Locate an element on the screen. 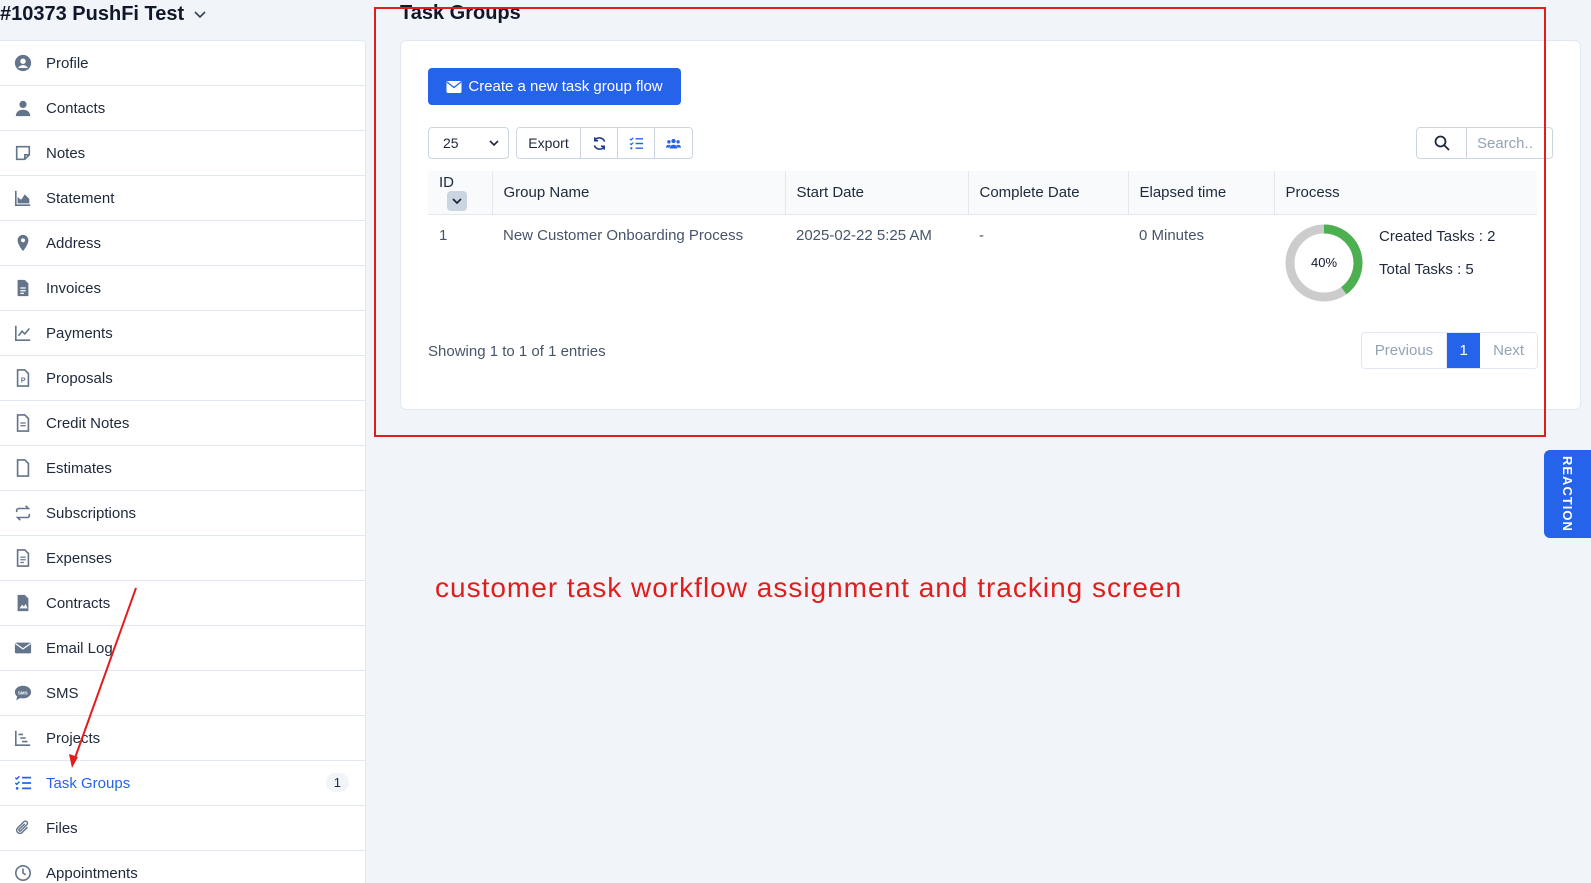  file-text-icon is located at coordinates (23, 288).